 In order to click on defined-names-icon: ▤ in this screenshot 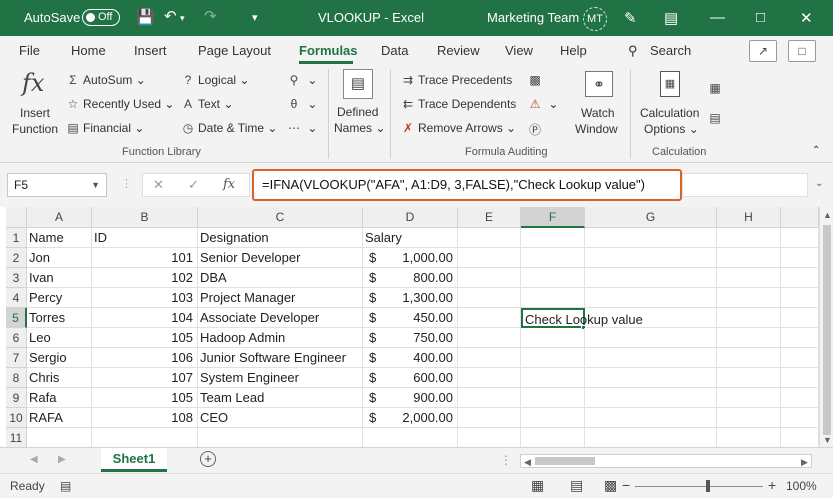, I will do `click(358, 84)`.